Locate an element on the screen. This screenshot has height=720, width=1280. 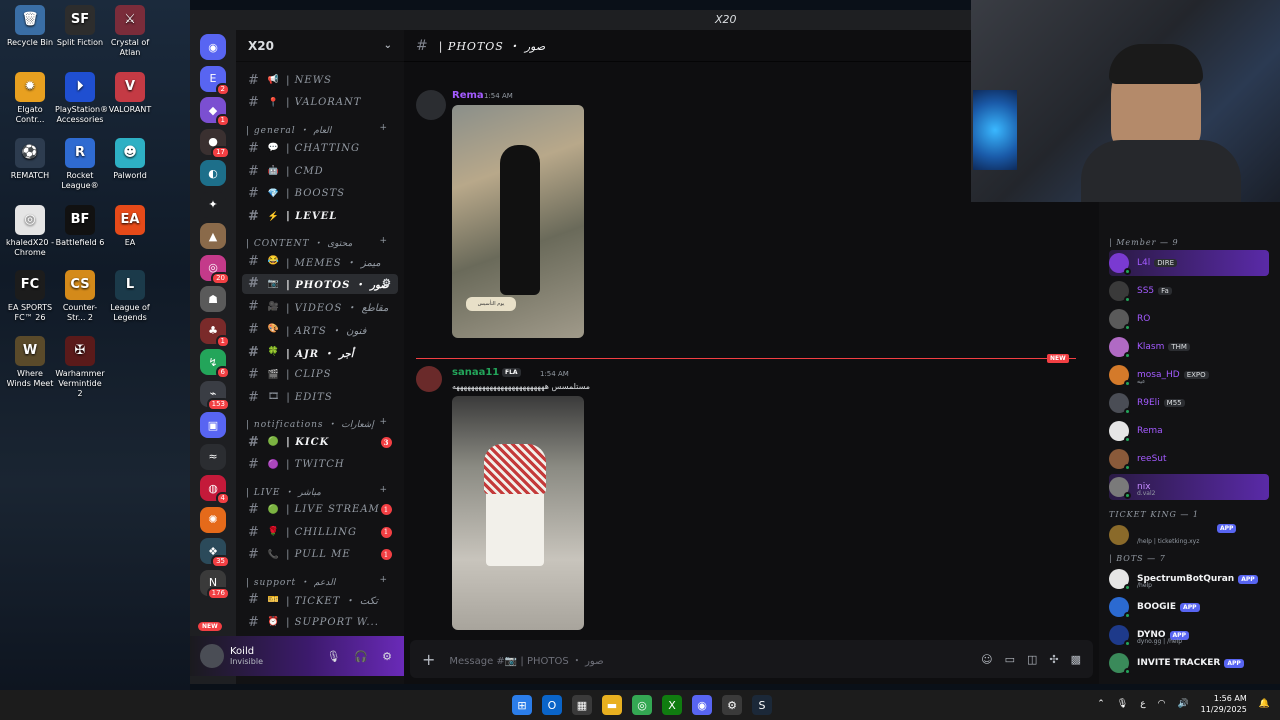
channel-item: # 💬 | CHATTING is located at coordinates (320, 148).